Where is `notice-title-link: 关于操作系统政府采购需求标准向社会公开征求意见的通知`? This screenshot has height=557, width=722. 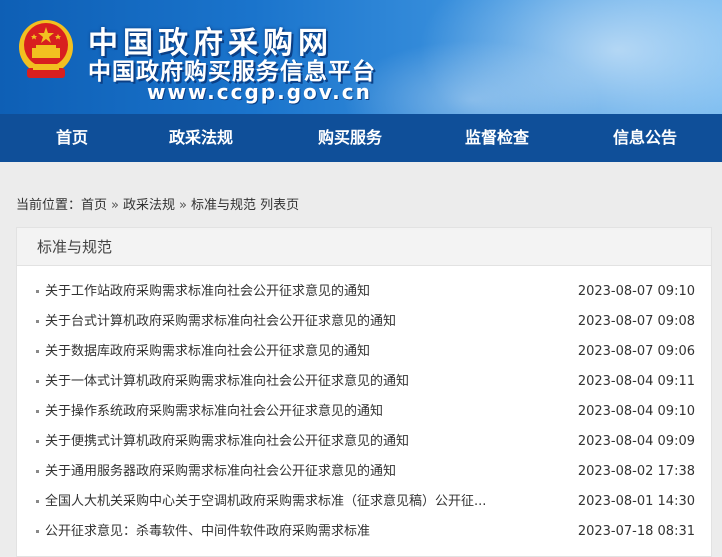
notice-title-link: 关于操作系统政府采购需求标准向社会公开征求意见的通知 is located at coordinates (214, 412).